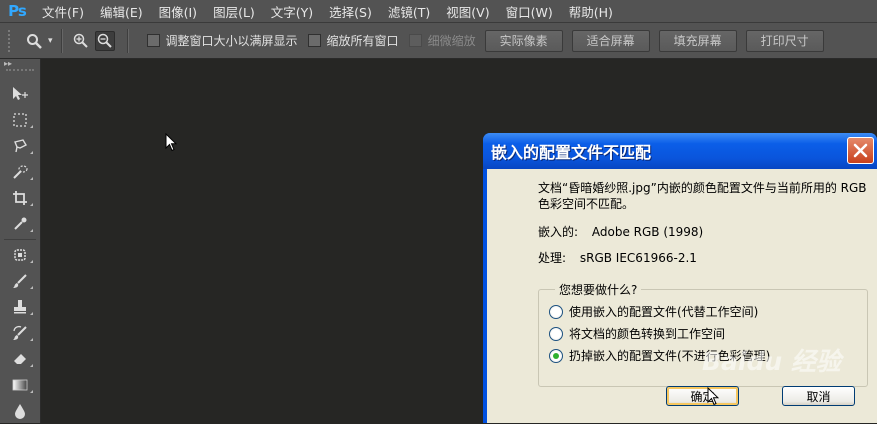 The height and width of the screenshot is (424, 877). I want to click on gradient-tool, so click(20, 385).